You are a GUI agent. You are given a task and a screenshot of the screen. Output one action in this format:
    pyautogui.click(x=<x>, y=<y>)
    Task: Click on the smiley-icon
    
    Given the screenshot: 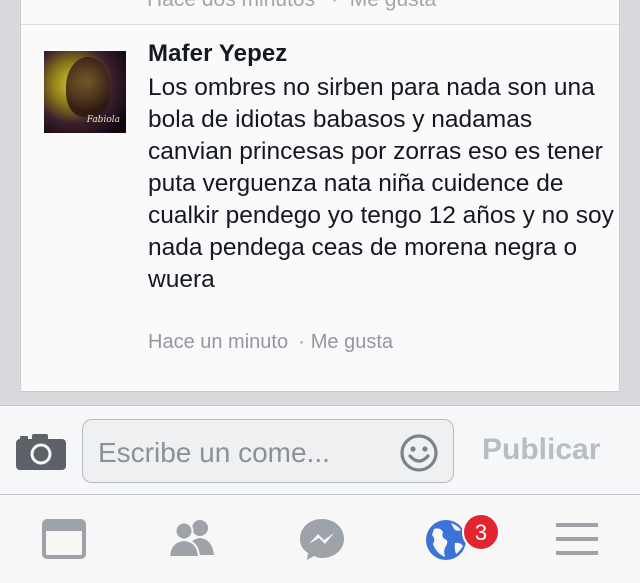 What is the action you would take?
    pyautogui.click(x=419, y=453)
    